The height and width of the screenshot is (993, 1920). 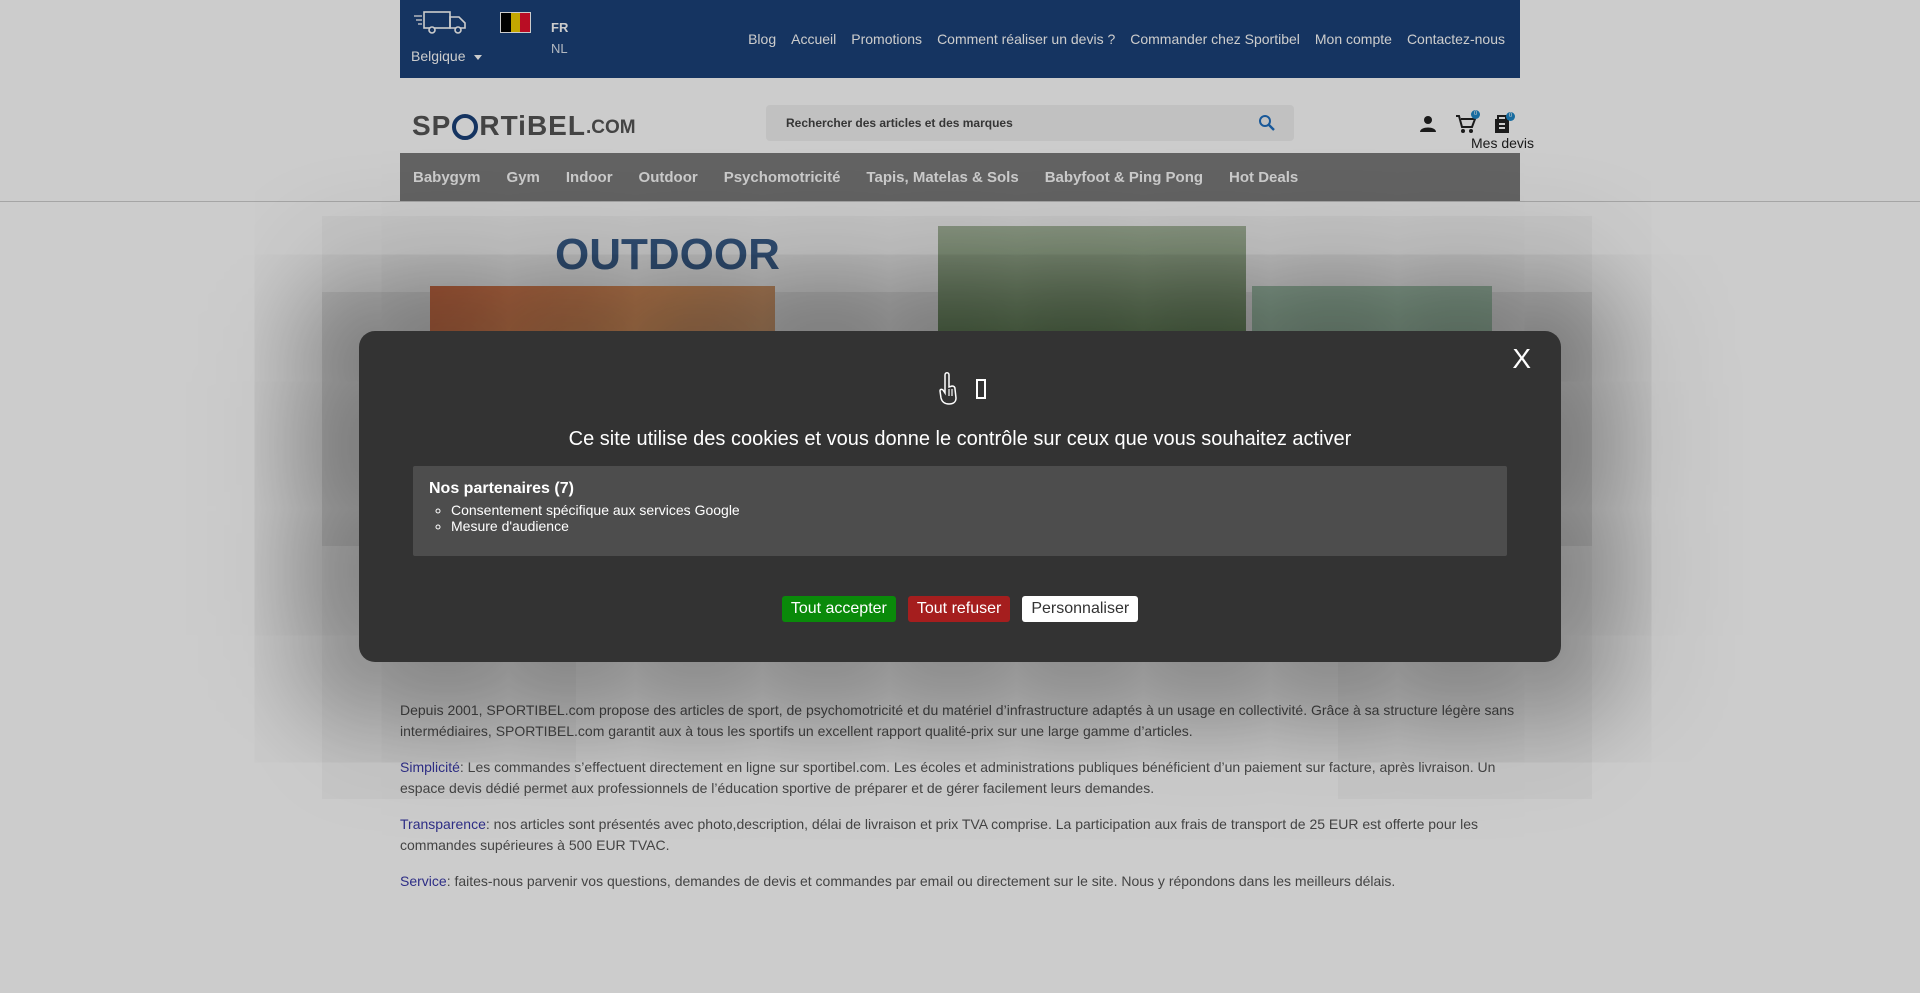 I want to click on hand-pointer-icon, so click(x=948, y=388).